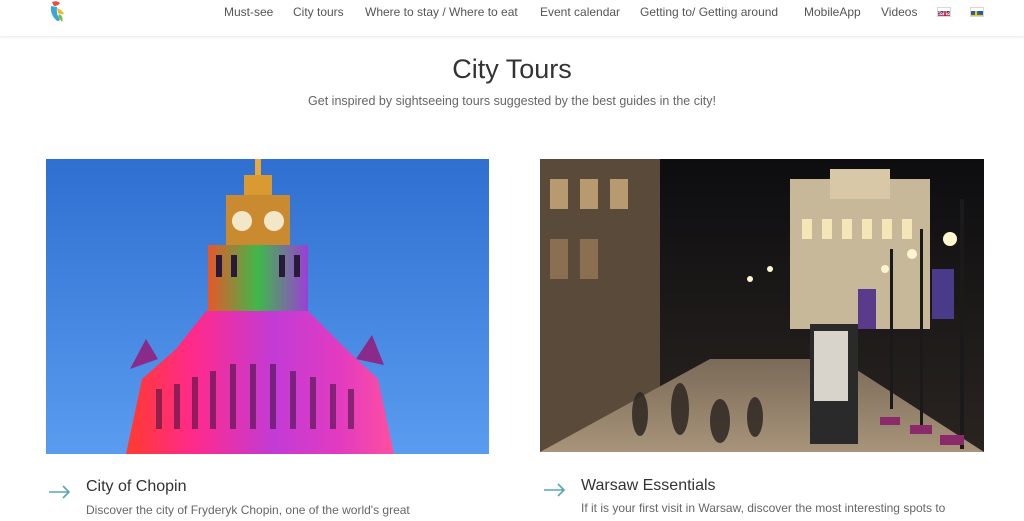 The image size is (1024, 521). I want to click on swedish-flag-icon, so click(977, 12).